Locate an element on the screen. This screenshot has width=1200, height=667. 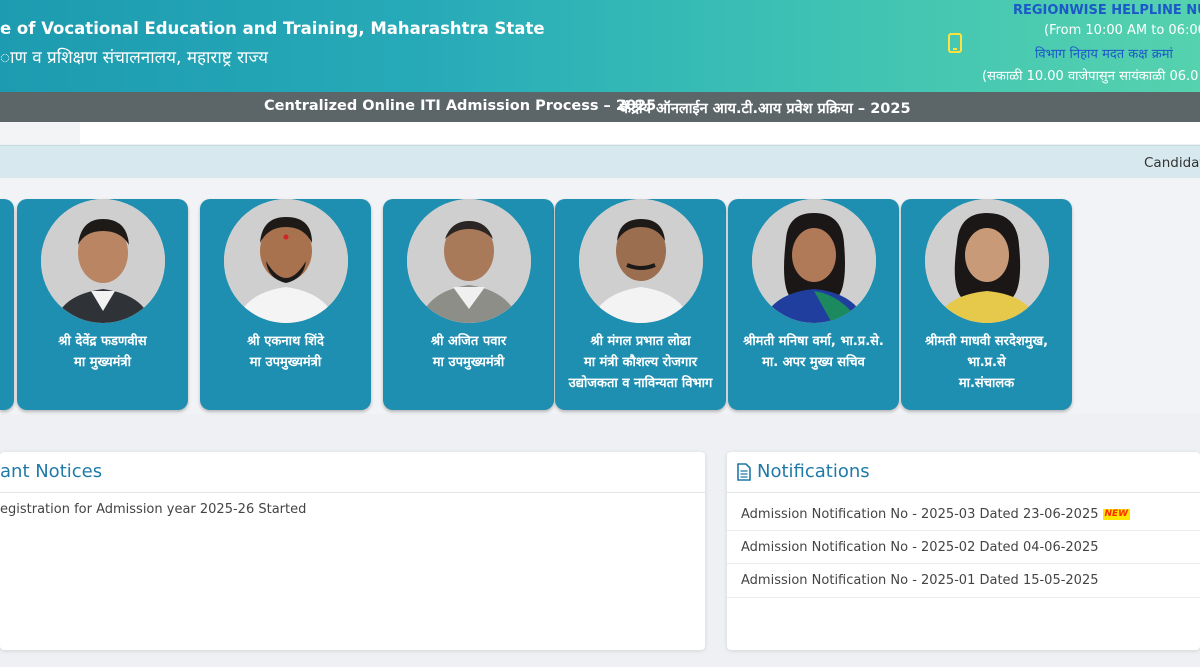
dignitary-name: श्री अजित पवार is located at coordinates (468, 341).